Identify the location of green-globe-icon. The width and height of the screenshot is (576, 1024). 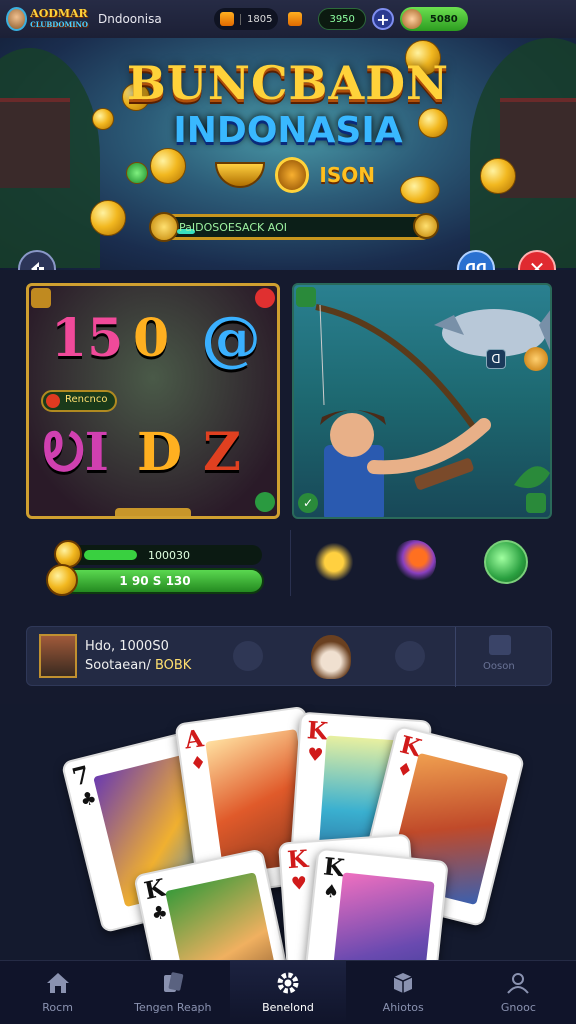
(506, 562).